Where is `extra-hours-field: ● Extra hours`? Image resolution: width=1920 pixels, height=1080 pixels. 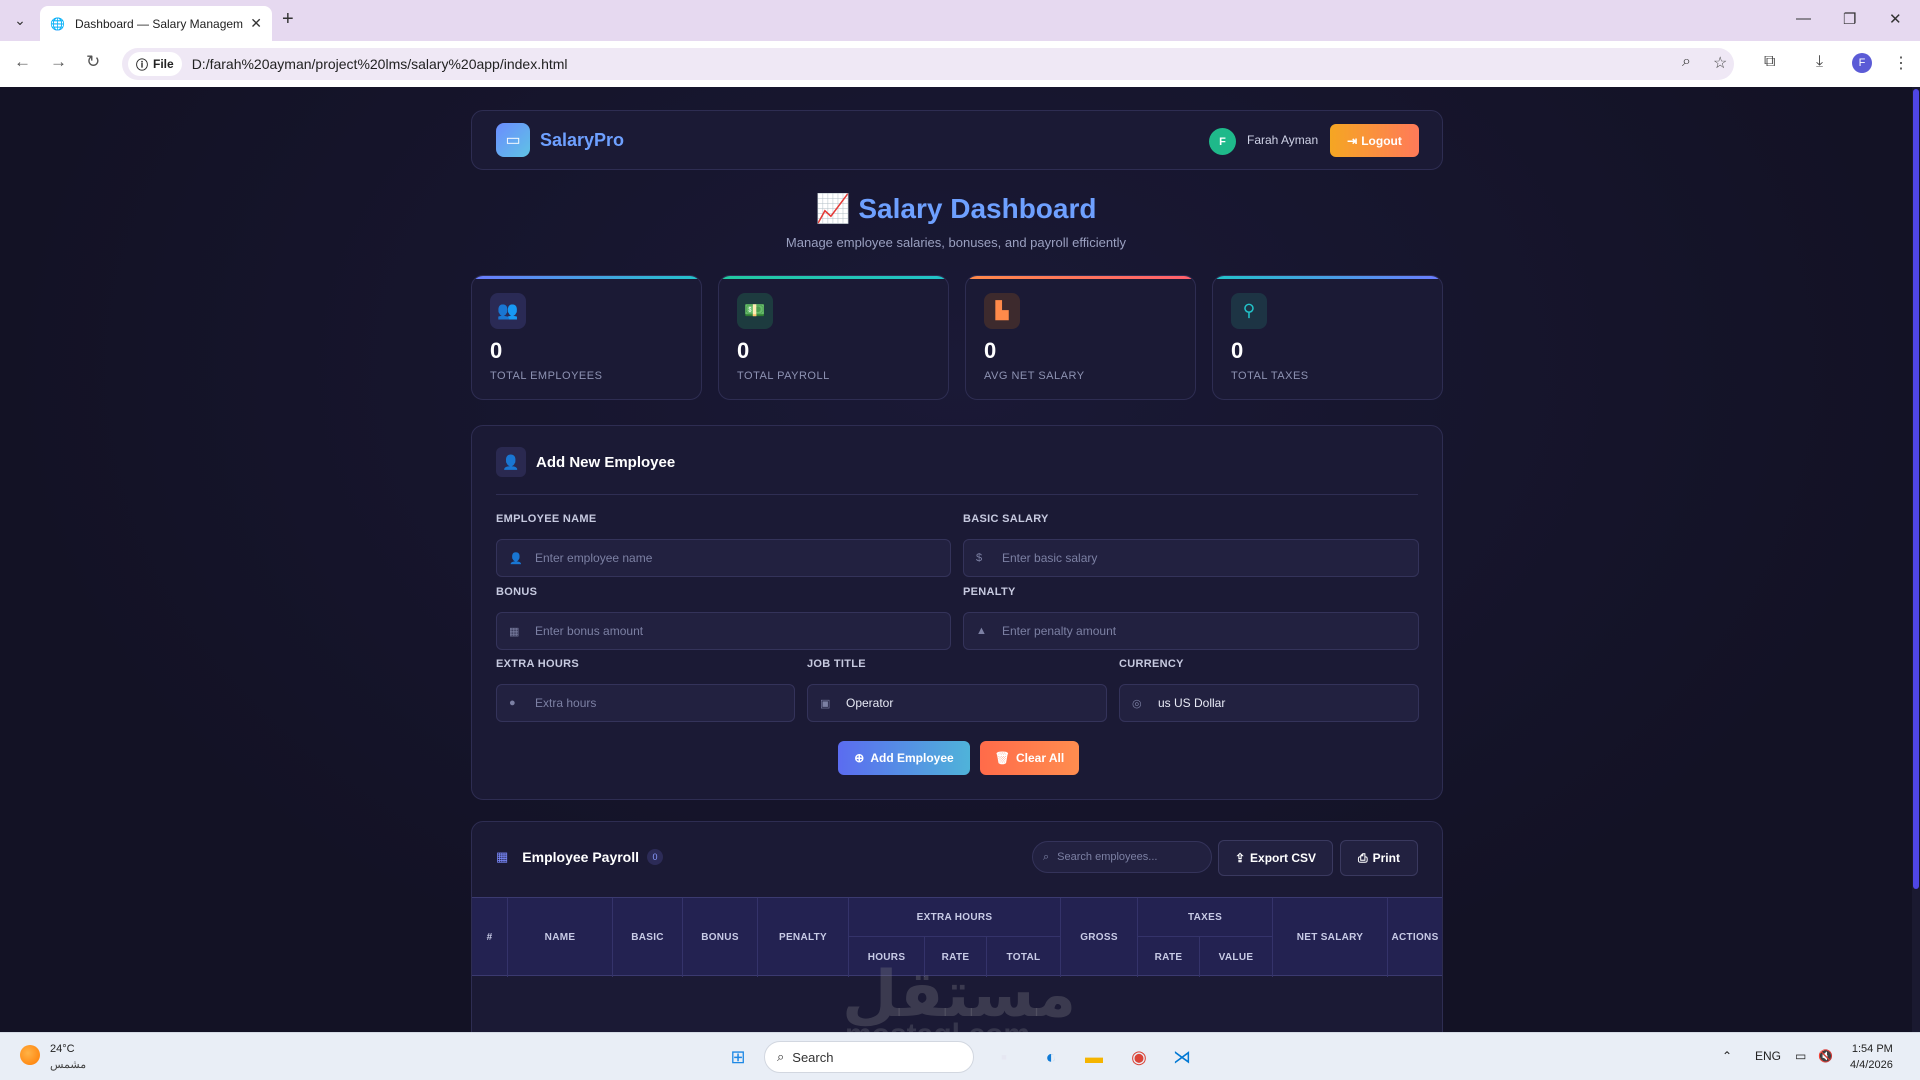
extra-hours-field: ● Extra hours is located at coordinates (645, 703).